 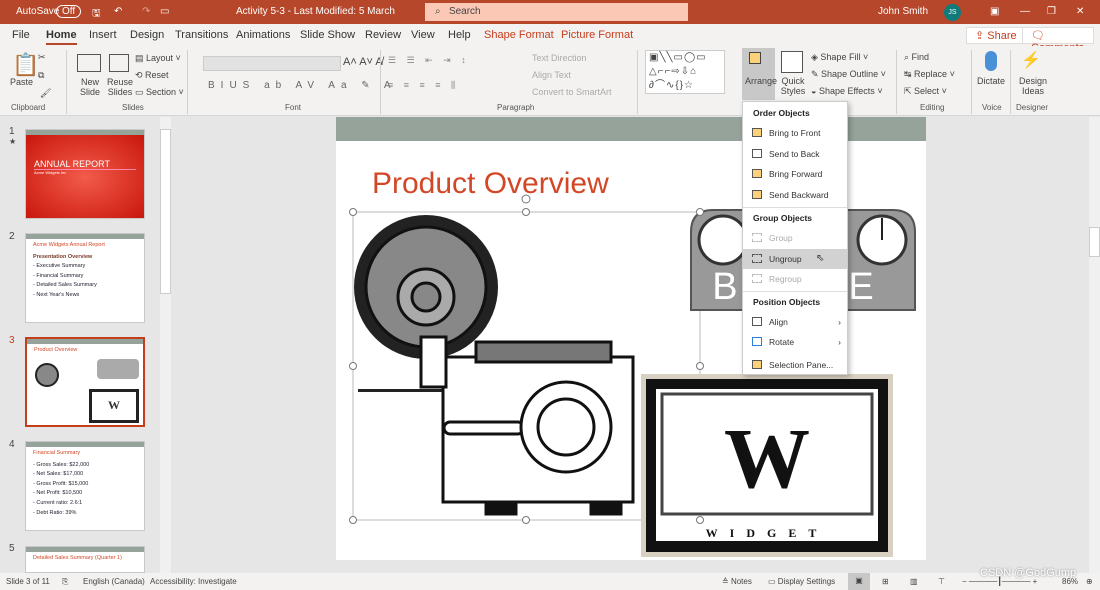 I want to click on autosave-toggle: Off, so click(x=69, y=11).